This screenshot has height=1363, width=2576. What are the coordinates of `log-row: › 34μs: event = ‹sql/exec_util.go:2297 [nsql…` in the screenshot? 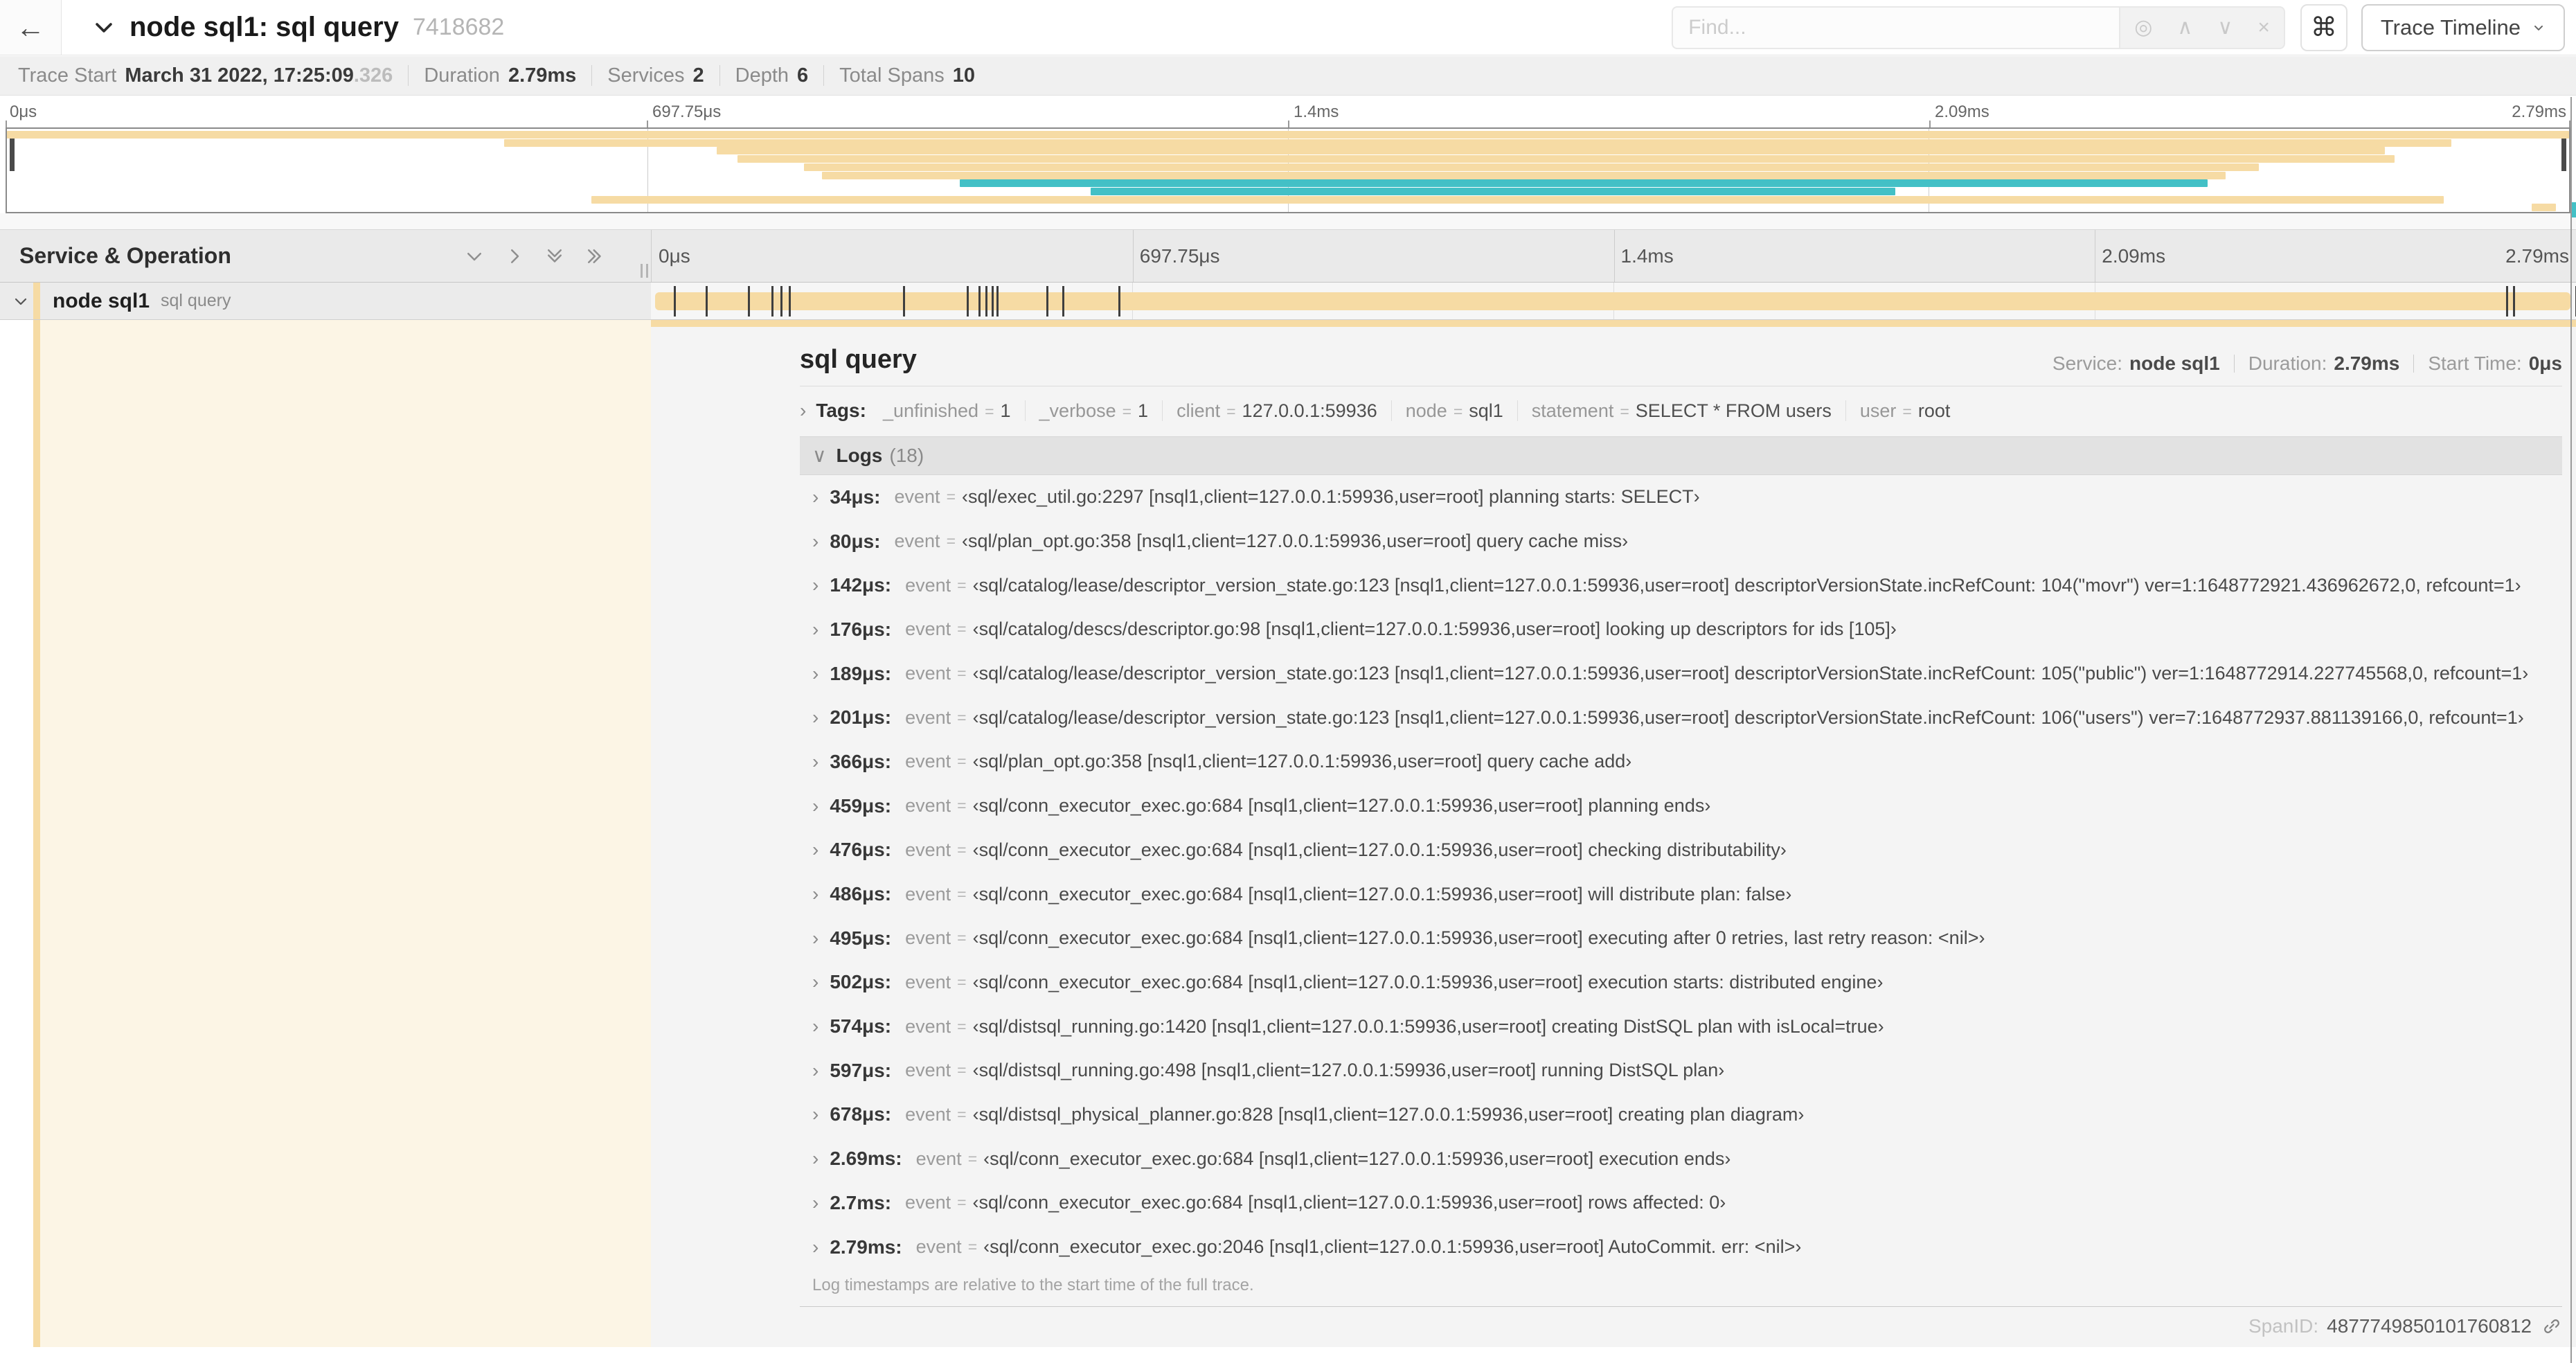 It's located at (1681, 497).